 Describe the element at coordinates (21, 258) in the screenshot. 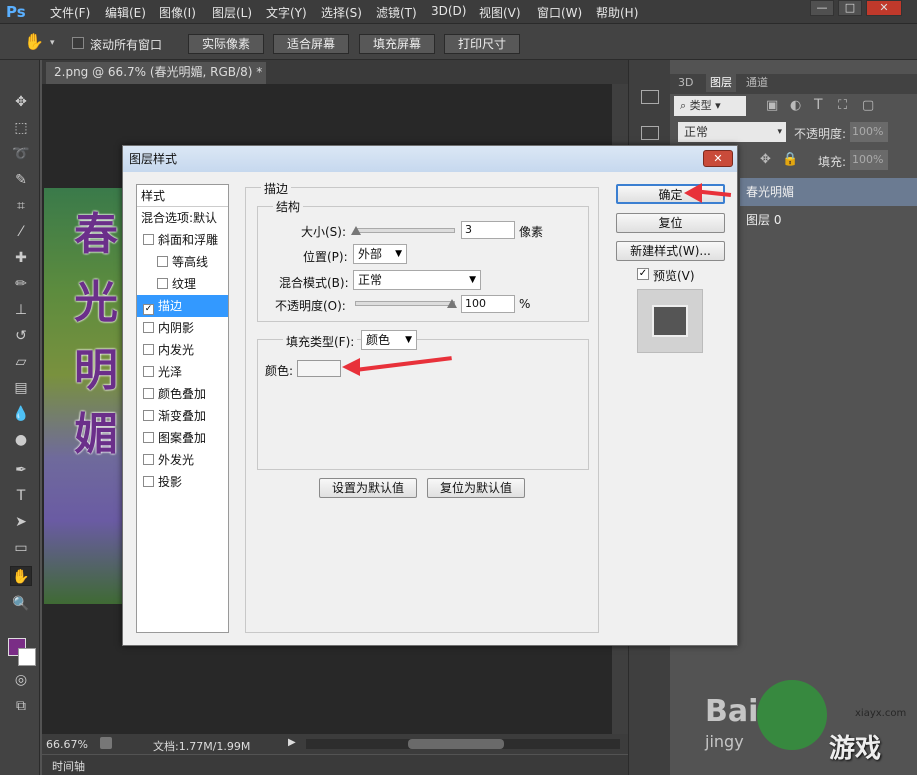

I see `healing-brush-icon: ✚` at that location.